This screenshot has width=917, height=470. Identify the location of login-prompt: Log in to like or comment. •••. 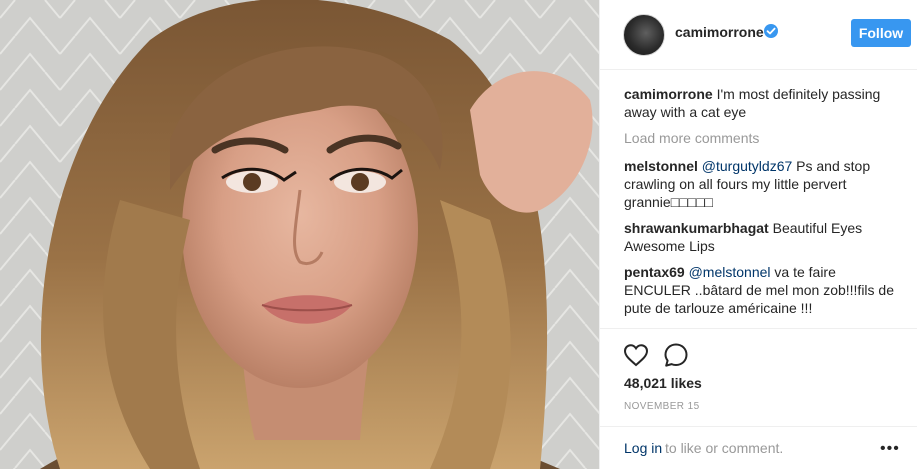
(758, 448).